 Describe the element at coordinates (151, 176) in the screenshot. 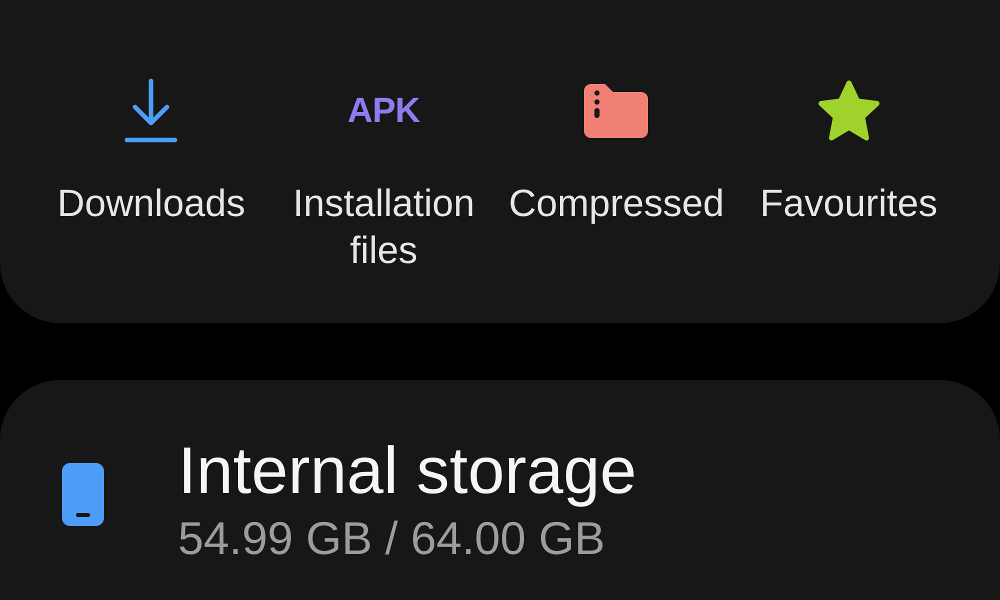

I see `category-button: Downloads` at that location.